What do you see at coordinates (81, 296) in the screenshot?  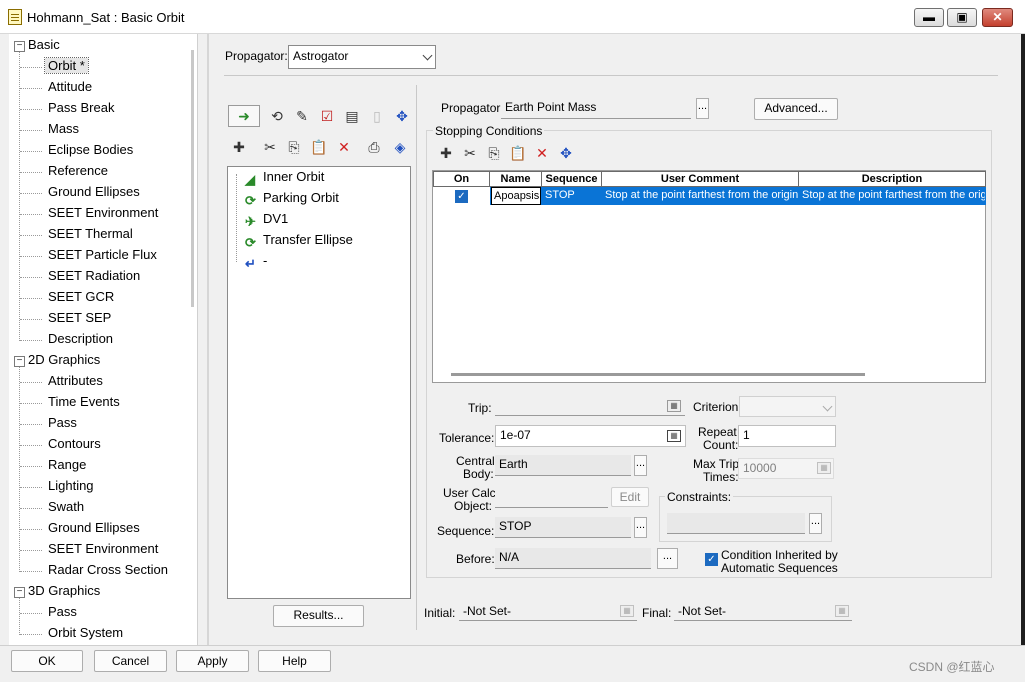 I see `tree-item: SEET GCR` at bounding box center [81, 296].